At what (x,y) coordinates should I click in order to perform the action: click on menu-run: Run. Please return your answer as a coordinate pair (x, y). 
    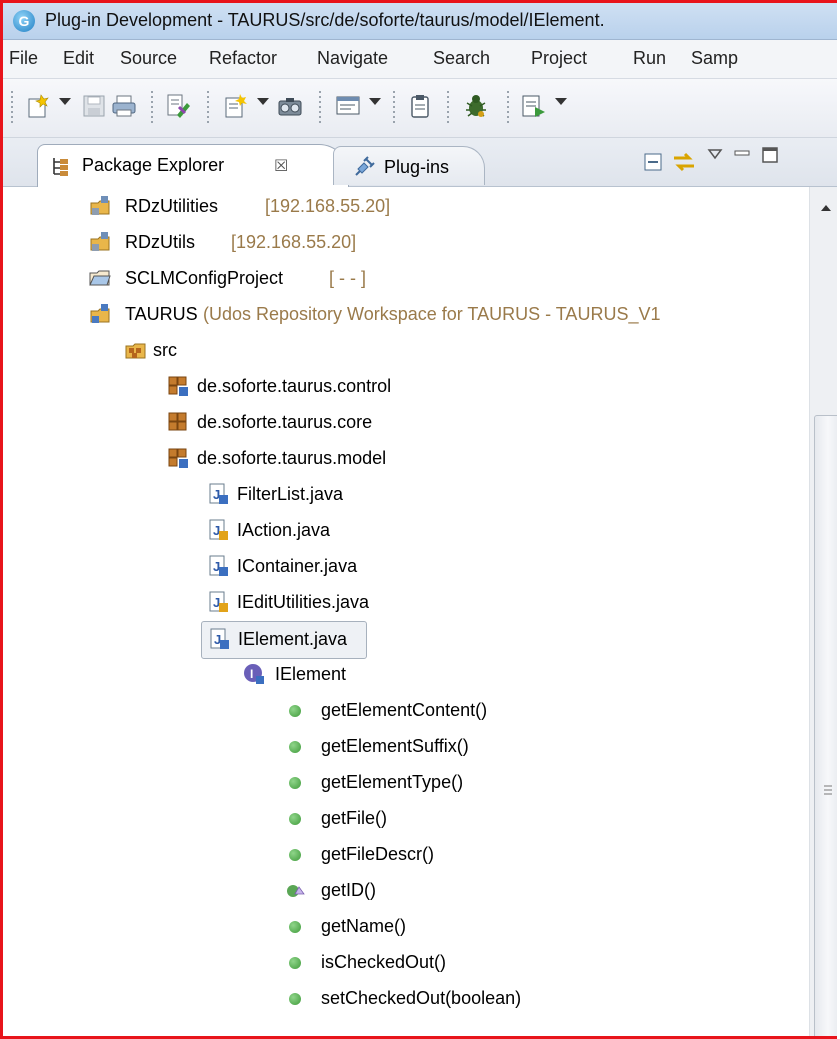
    Looking at the image, I should click on (649, 58).